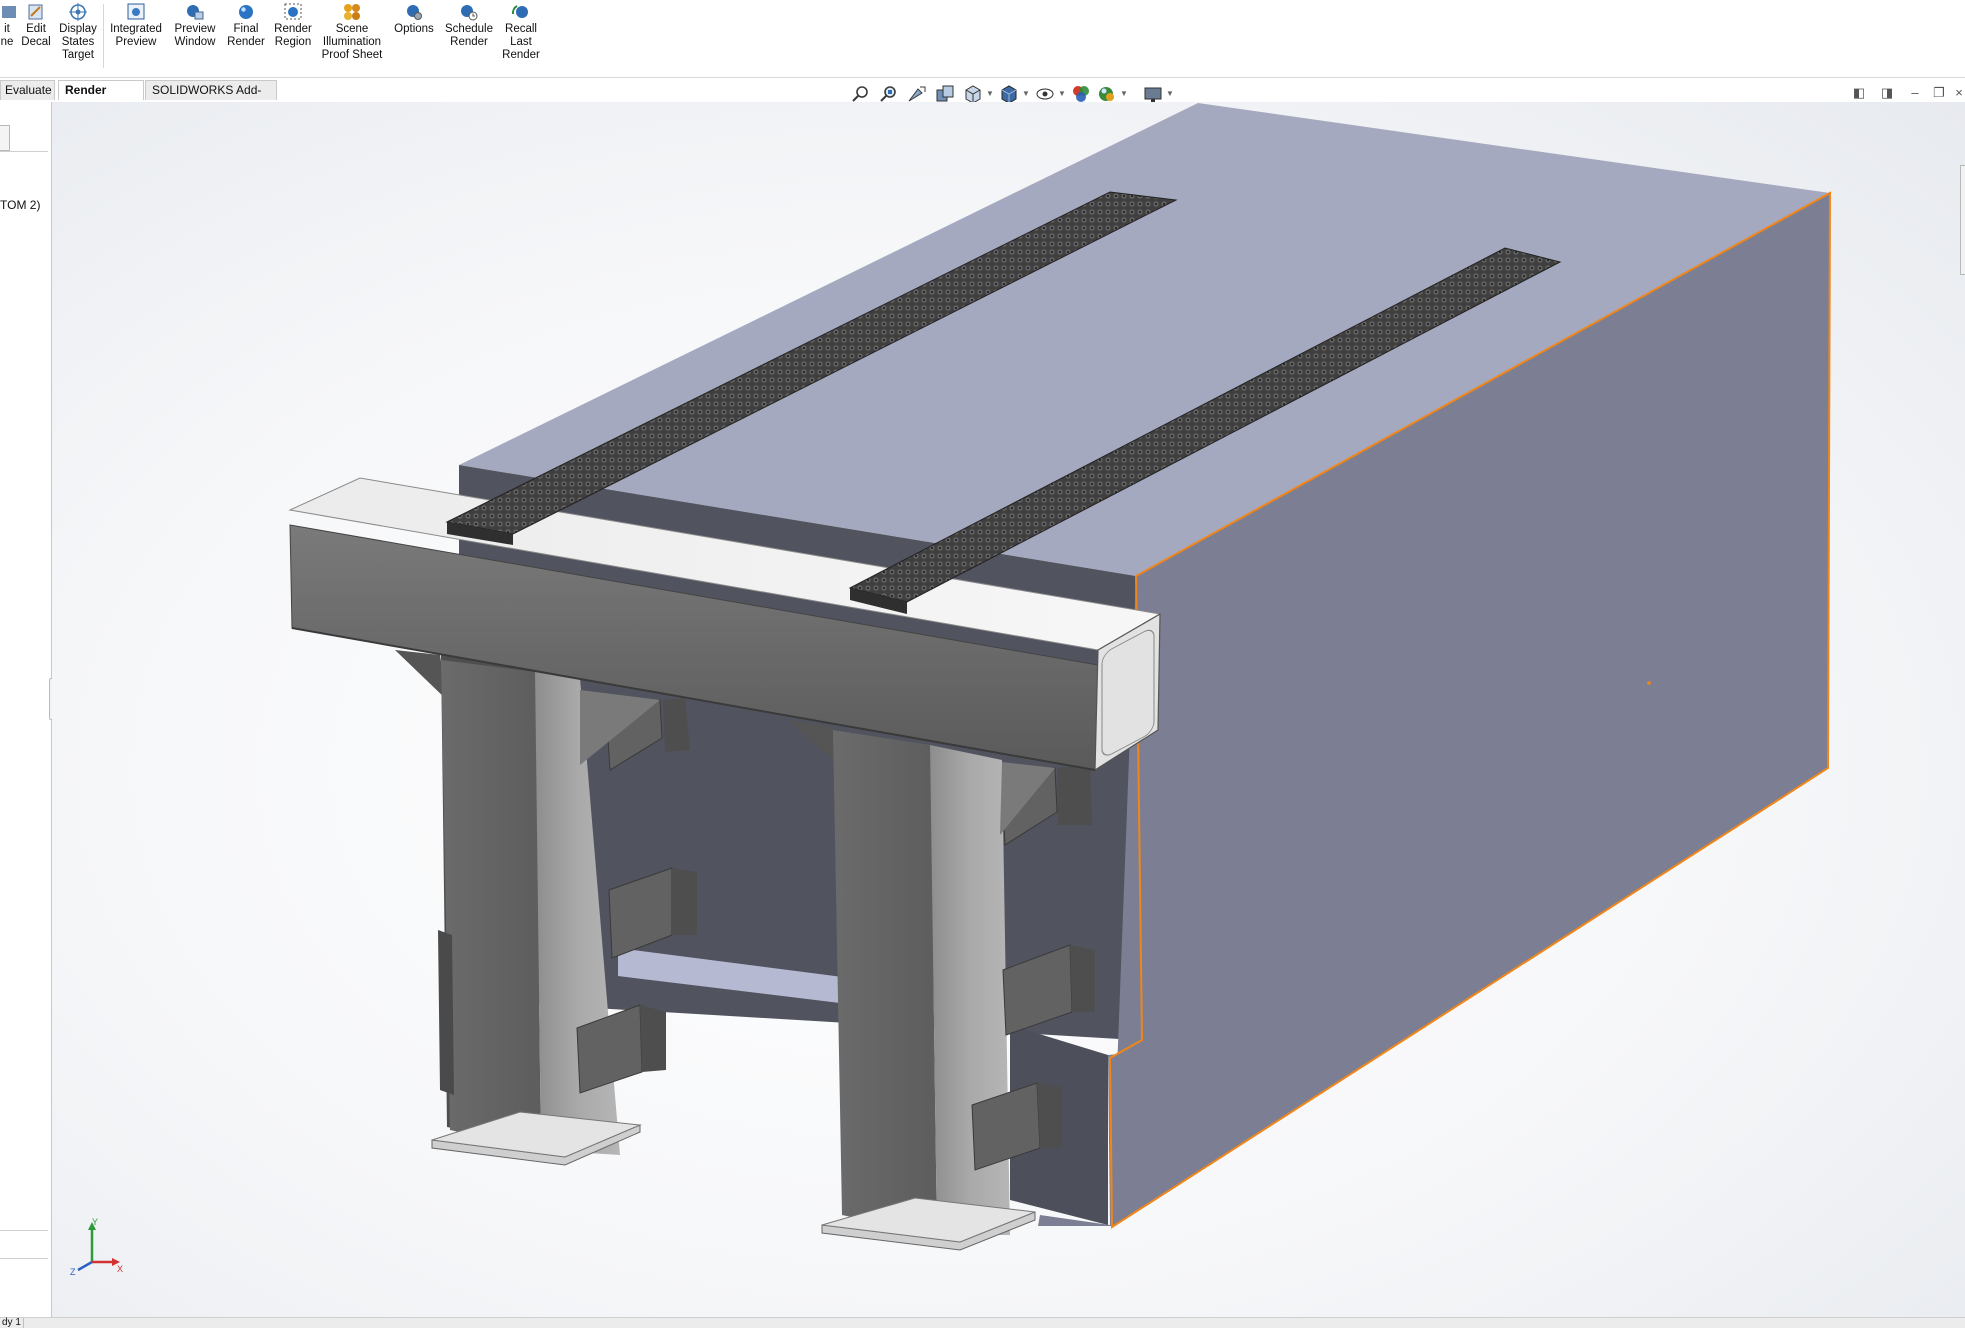 This screenshot has height=1328, width=1965. I want to click on panel-divider-bottom, so click(24, 1230).